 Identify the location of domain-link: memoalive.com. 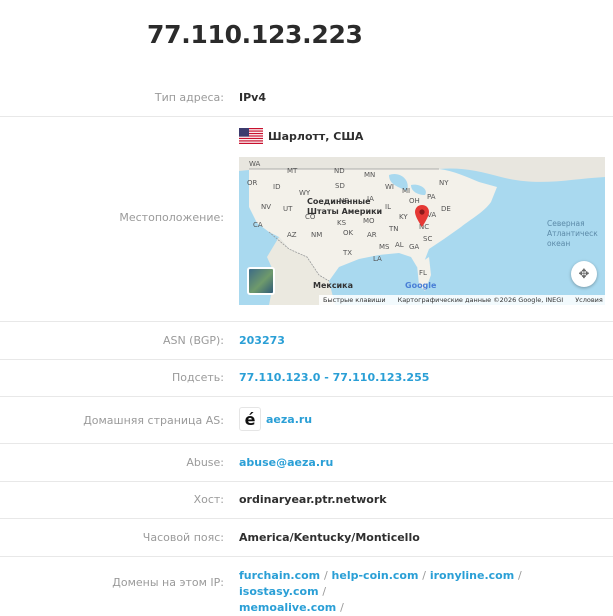
(287, 607).